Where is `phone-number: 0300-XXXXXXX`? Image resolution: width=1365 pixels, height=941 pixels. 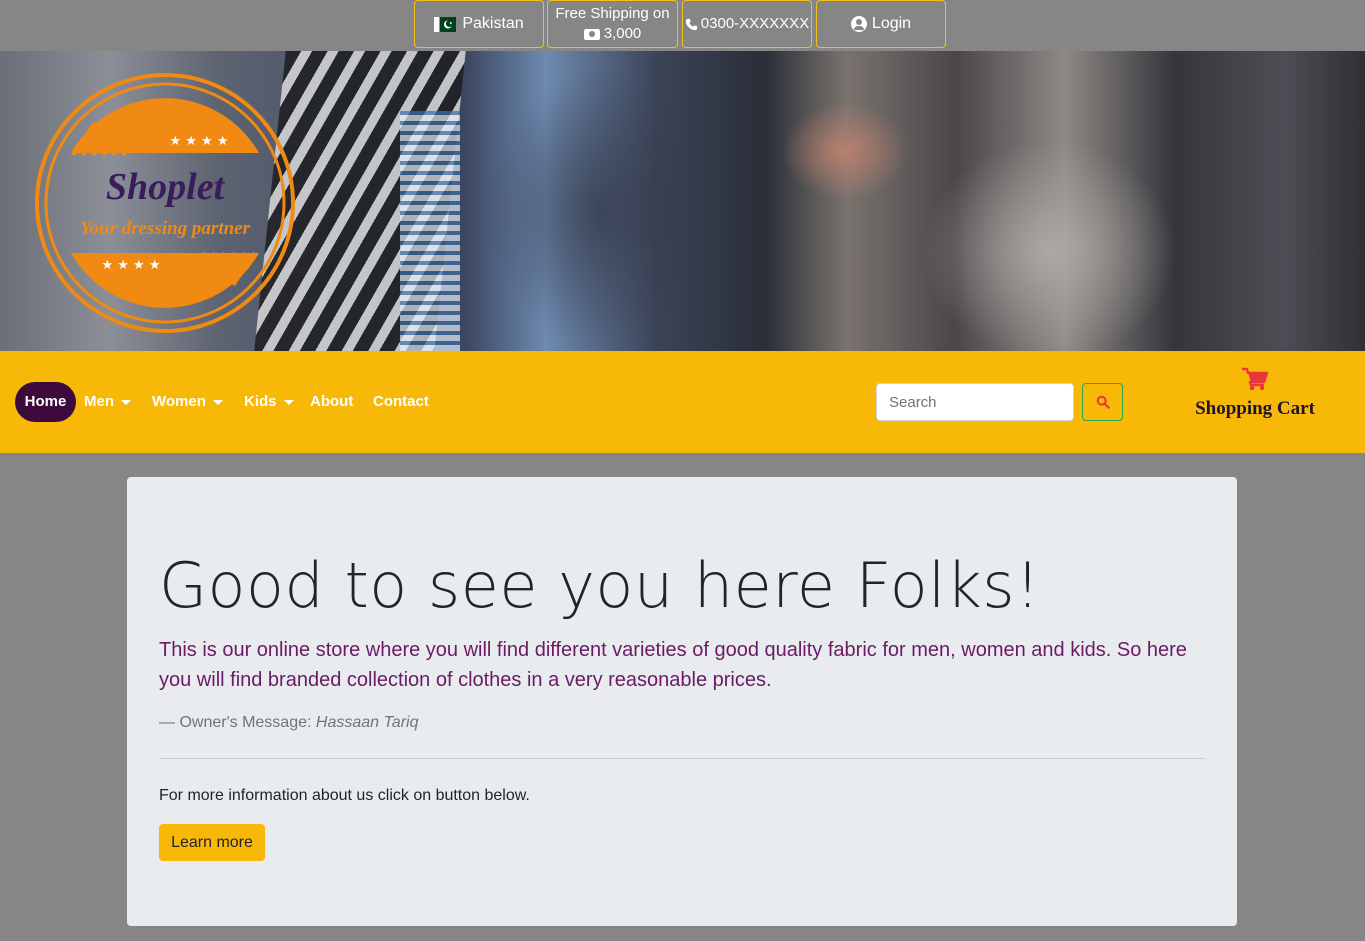
phone-number: 0300-XXXXXXX is located at coordinates (755, 23).